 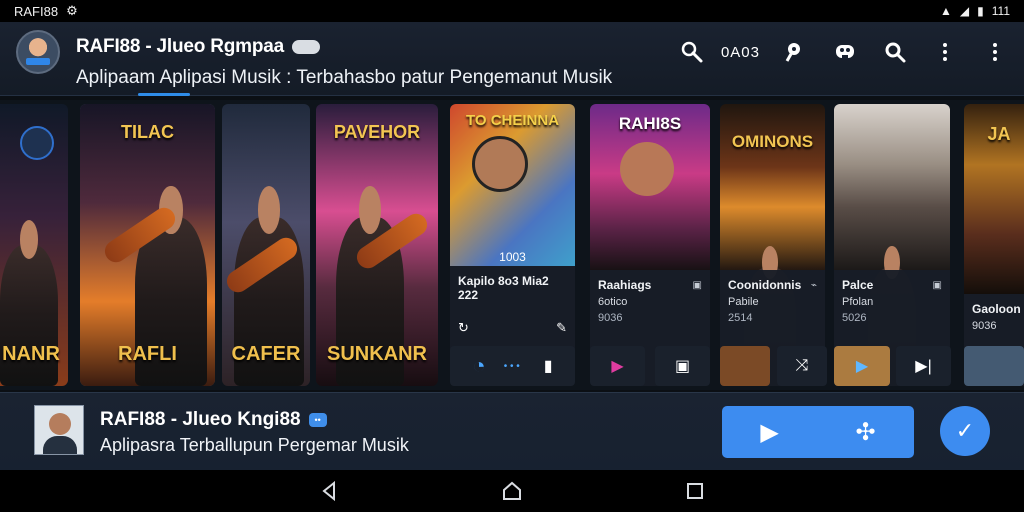 I want to click on bookmark-icon: ▮, so click(x=548, y=366).